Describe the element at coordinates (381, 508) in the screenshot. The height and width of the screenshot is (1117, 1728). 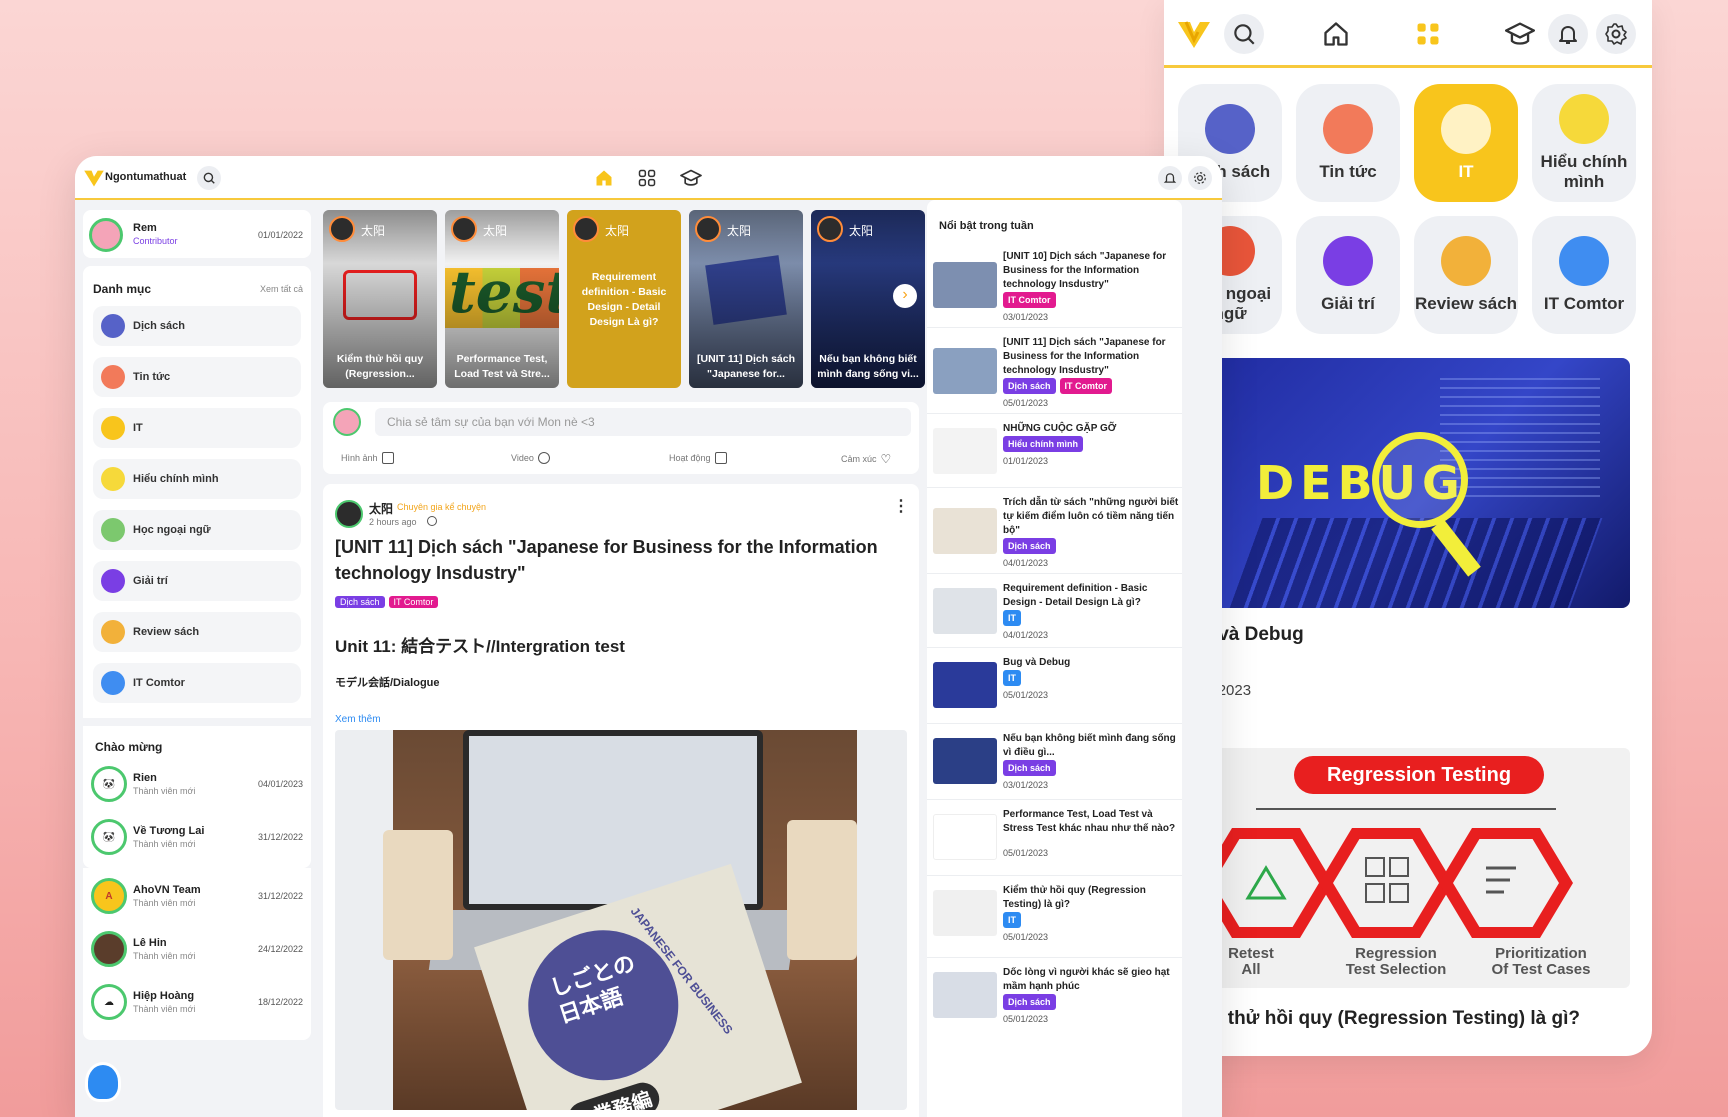
I see `post-author: 太阳` at that location.